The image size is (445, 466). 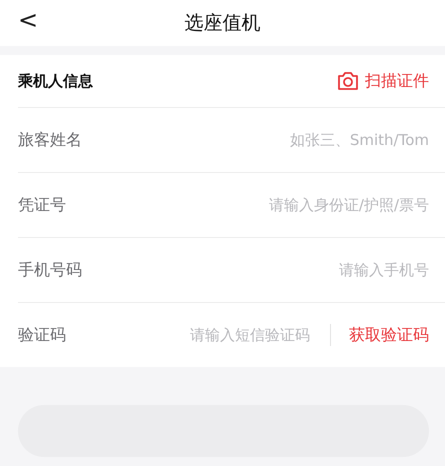 What do you see at coordinates (42, 335) in the screenshot?
I see `field-label: 验证码` at bounding box center [42, 335].